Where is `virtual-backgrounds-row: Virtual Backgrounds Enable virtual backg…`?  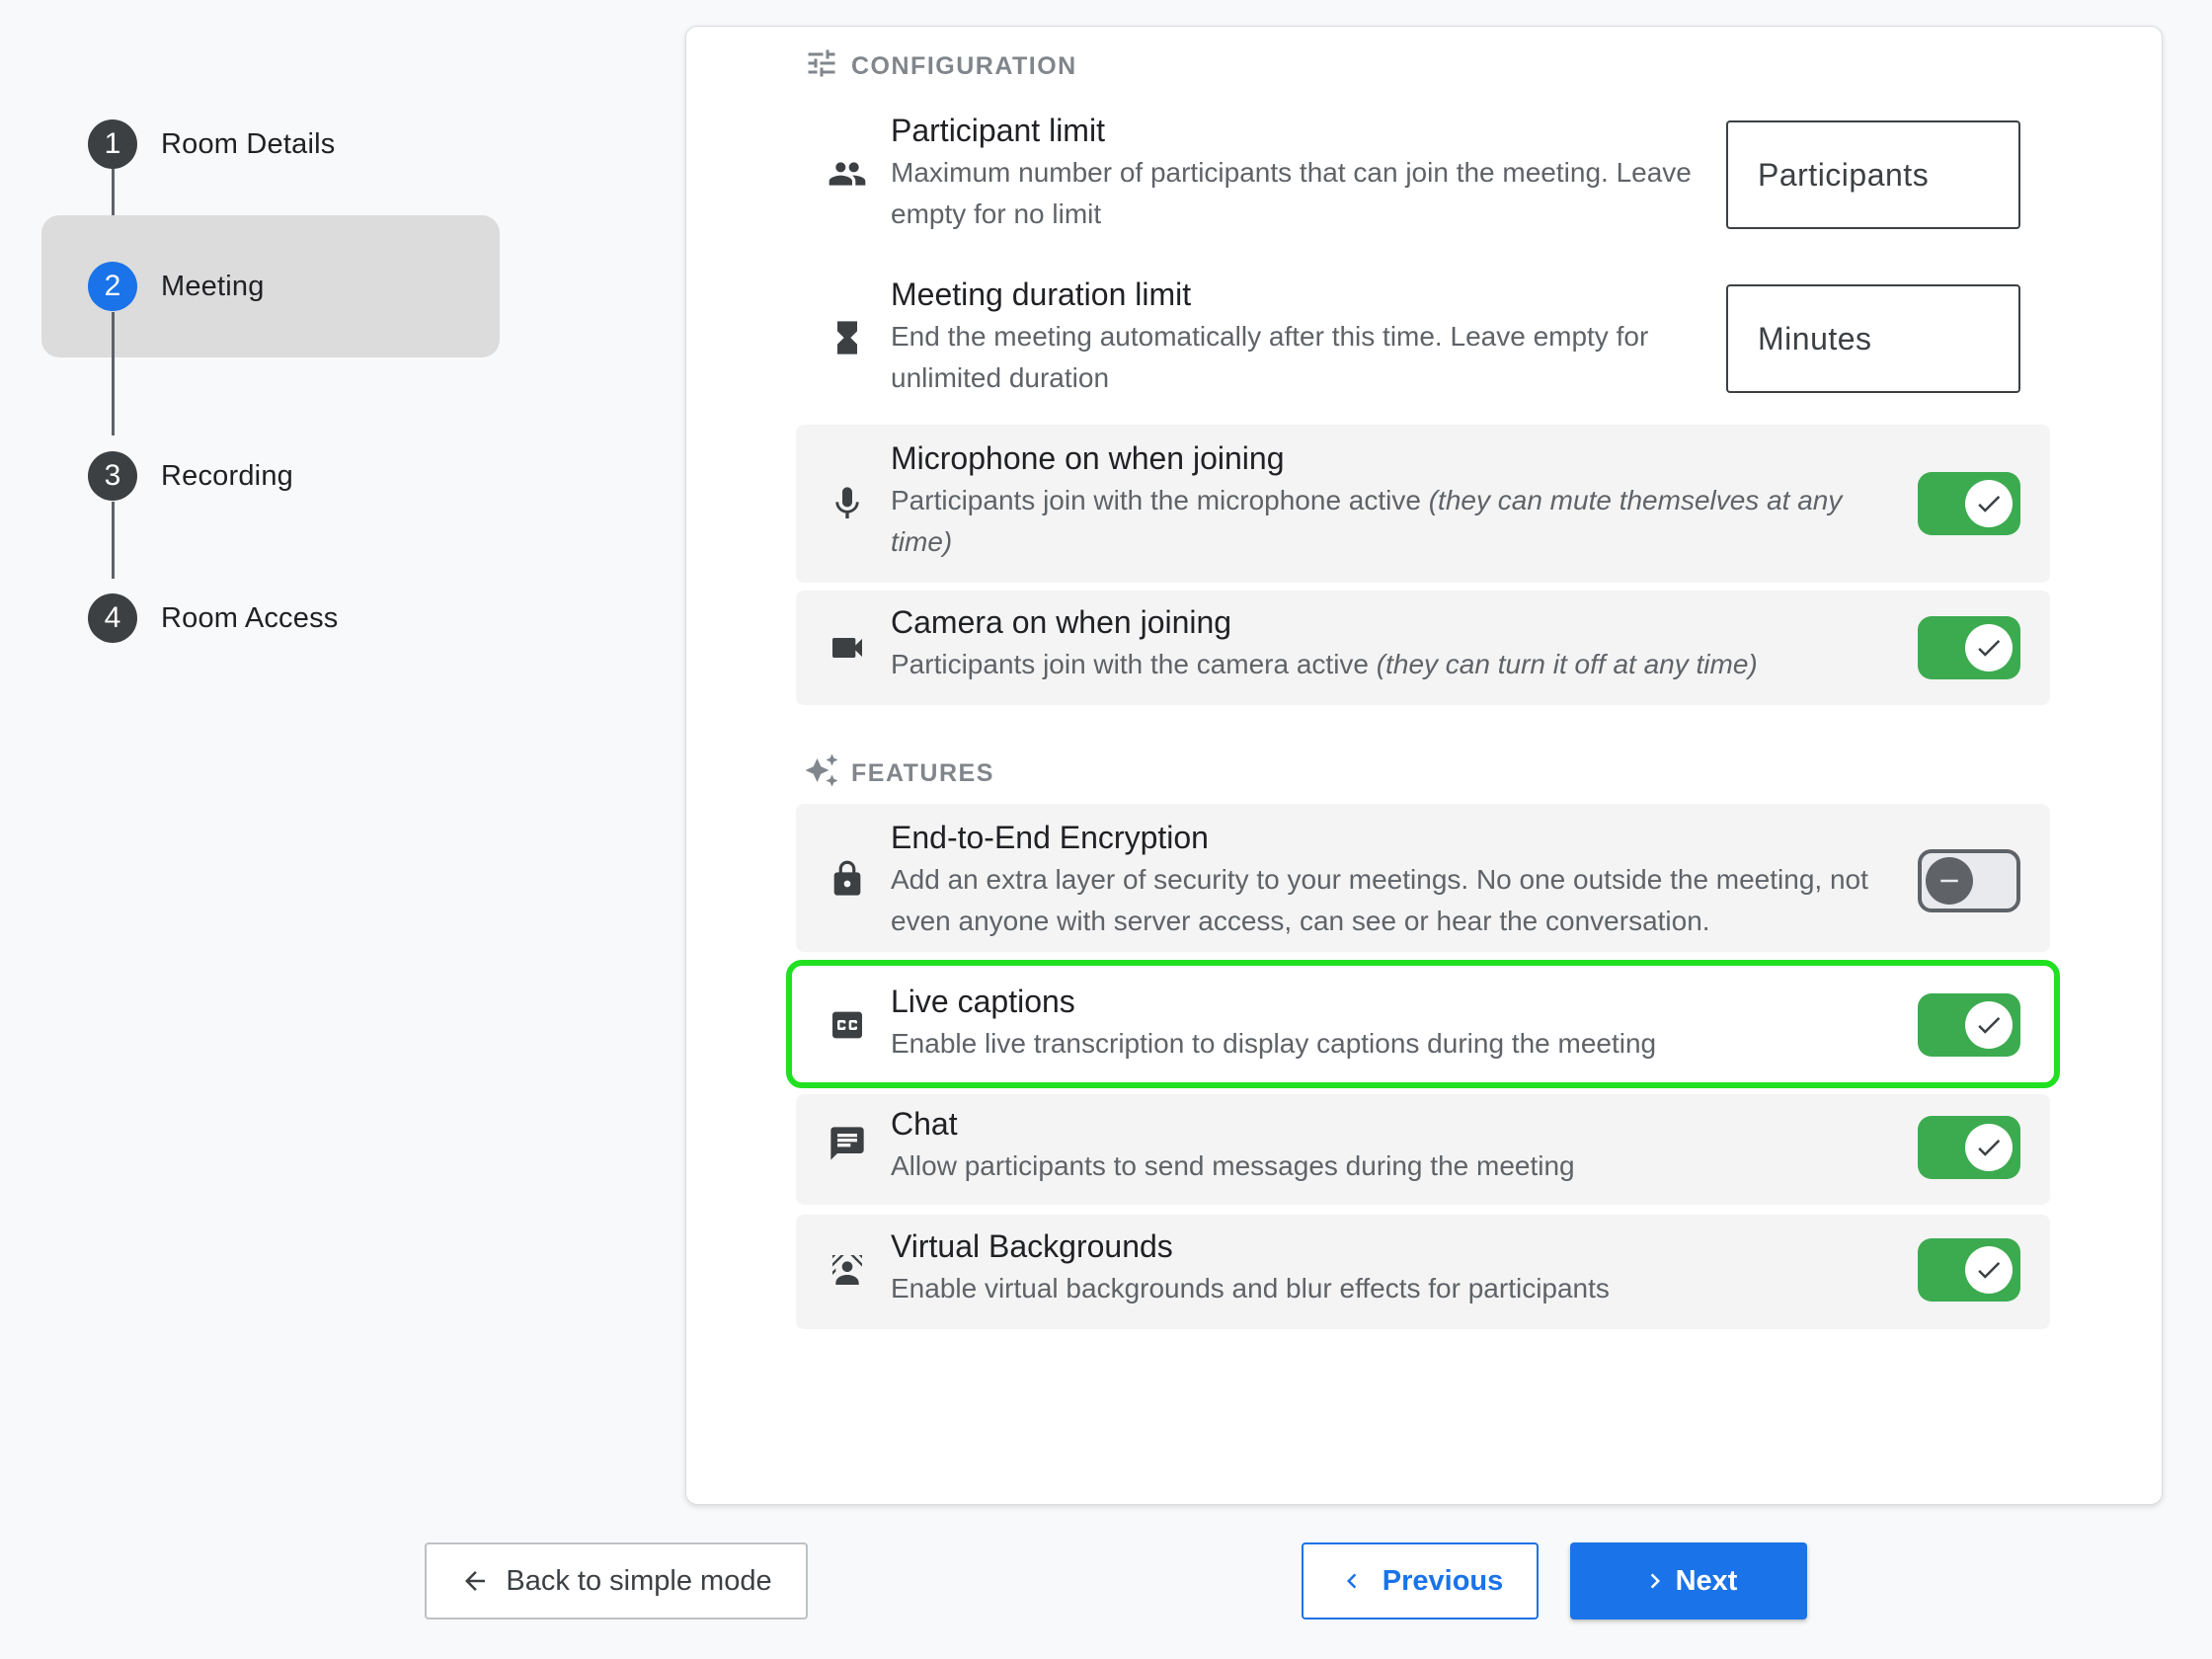 virtual-backgrounds-row: Virtual Backgrounds Enable virtual backg… is located at coordinates (1423, 1272).